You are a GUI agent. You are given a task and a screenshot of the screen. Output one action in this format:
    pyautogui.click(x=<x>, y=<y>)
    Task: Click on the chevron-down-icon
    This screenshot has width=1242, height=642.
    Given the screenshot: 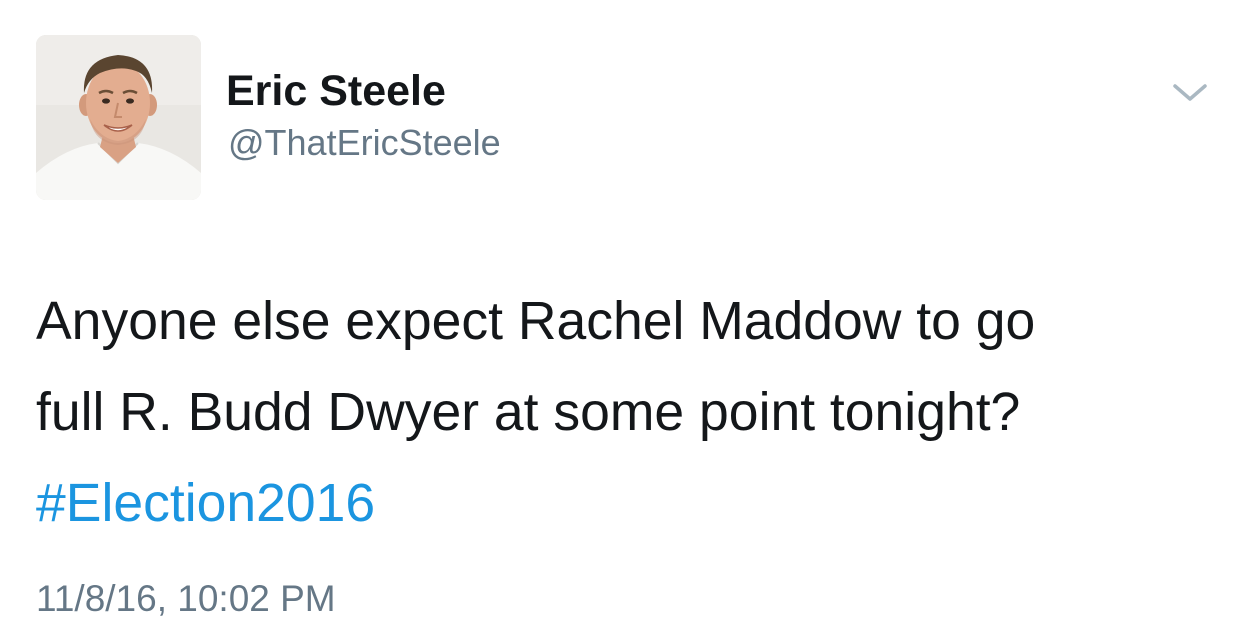 What is the action you would take?
    pyautogui.click(x=1190, y=92)
    